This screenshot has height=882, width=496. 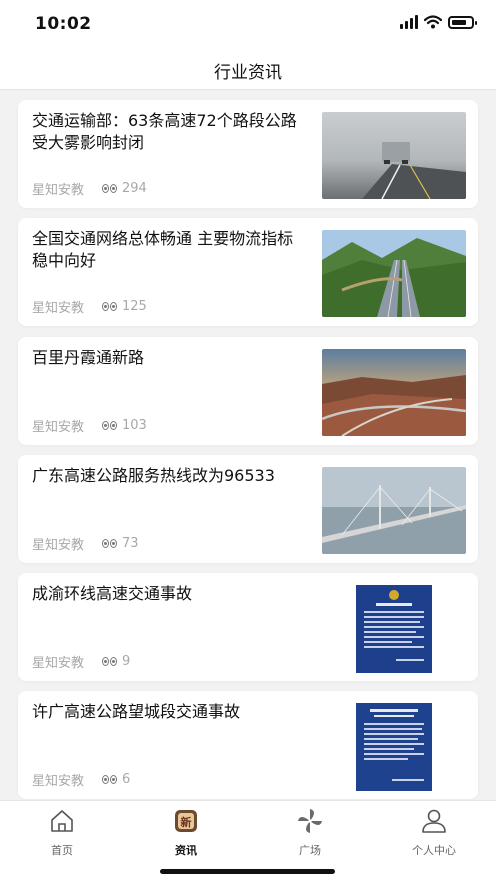 I want to click on article-meta: 星知安教 6, so click(x=81, y=779).